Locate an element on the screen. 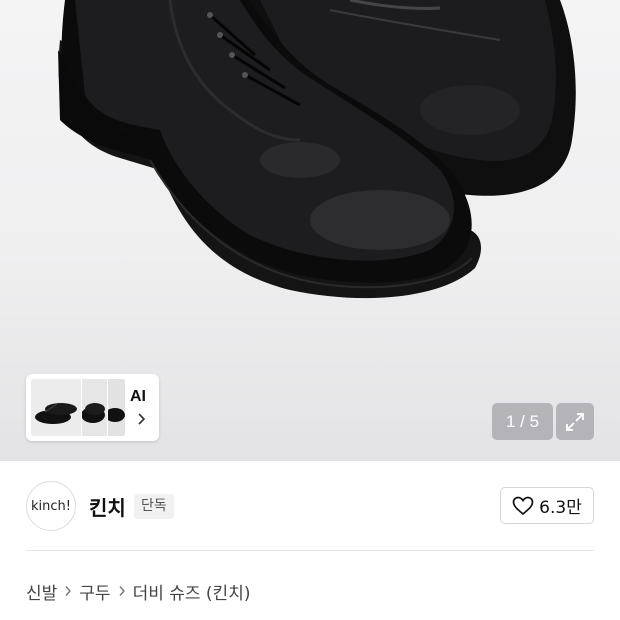 The height and width of the screenshot is (620, 620). brand-logo-text: kinch! is located at coordinates (51, 506).